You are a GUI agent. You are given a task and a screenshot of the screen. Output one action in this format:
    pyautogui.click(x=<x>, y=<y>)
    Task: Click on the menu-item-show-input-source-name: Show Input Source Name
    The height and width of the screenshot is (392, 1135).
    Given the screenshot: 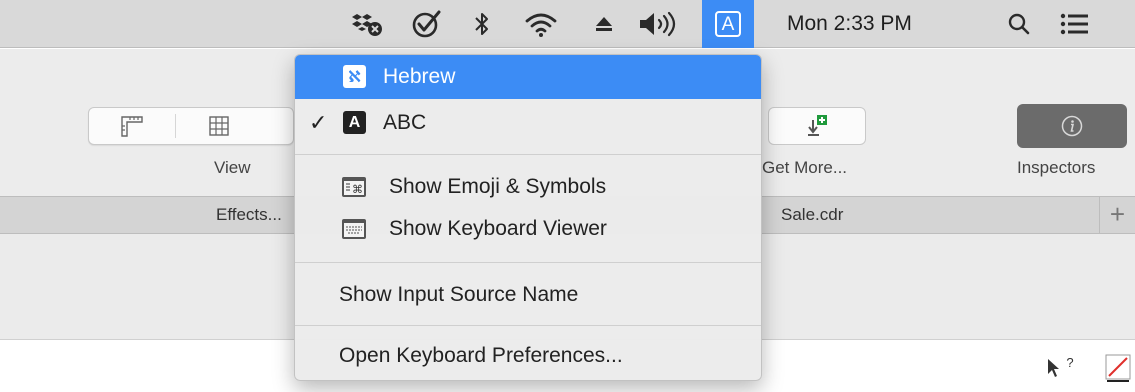 What is the action you would take?
    pyautogui.click(x=528, y=295)
    